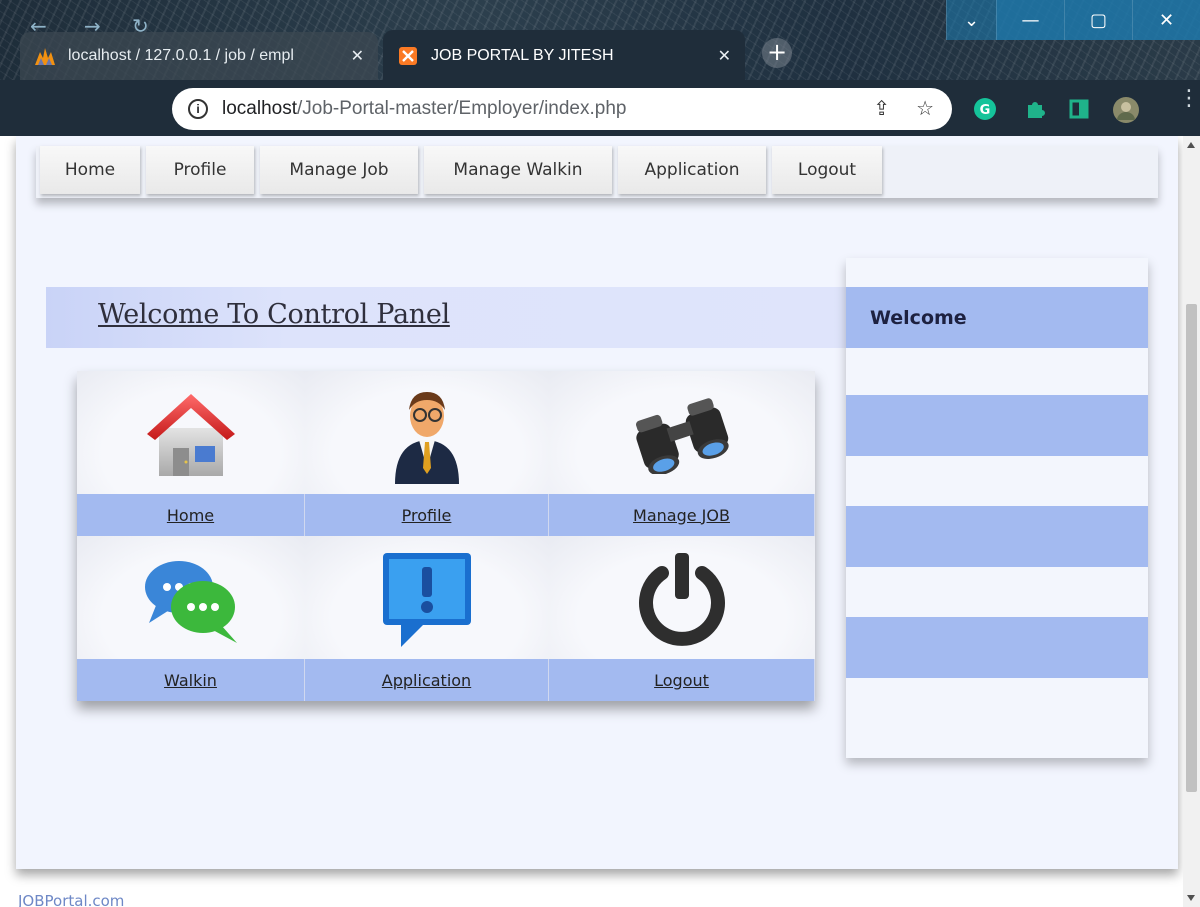 Image resolution: width=1200 pixels, height=907 pixels. Describe the element at coordinates (682, 515) in the screenshot. I see `tile-label-manage-job: Manage JOB` at that location.